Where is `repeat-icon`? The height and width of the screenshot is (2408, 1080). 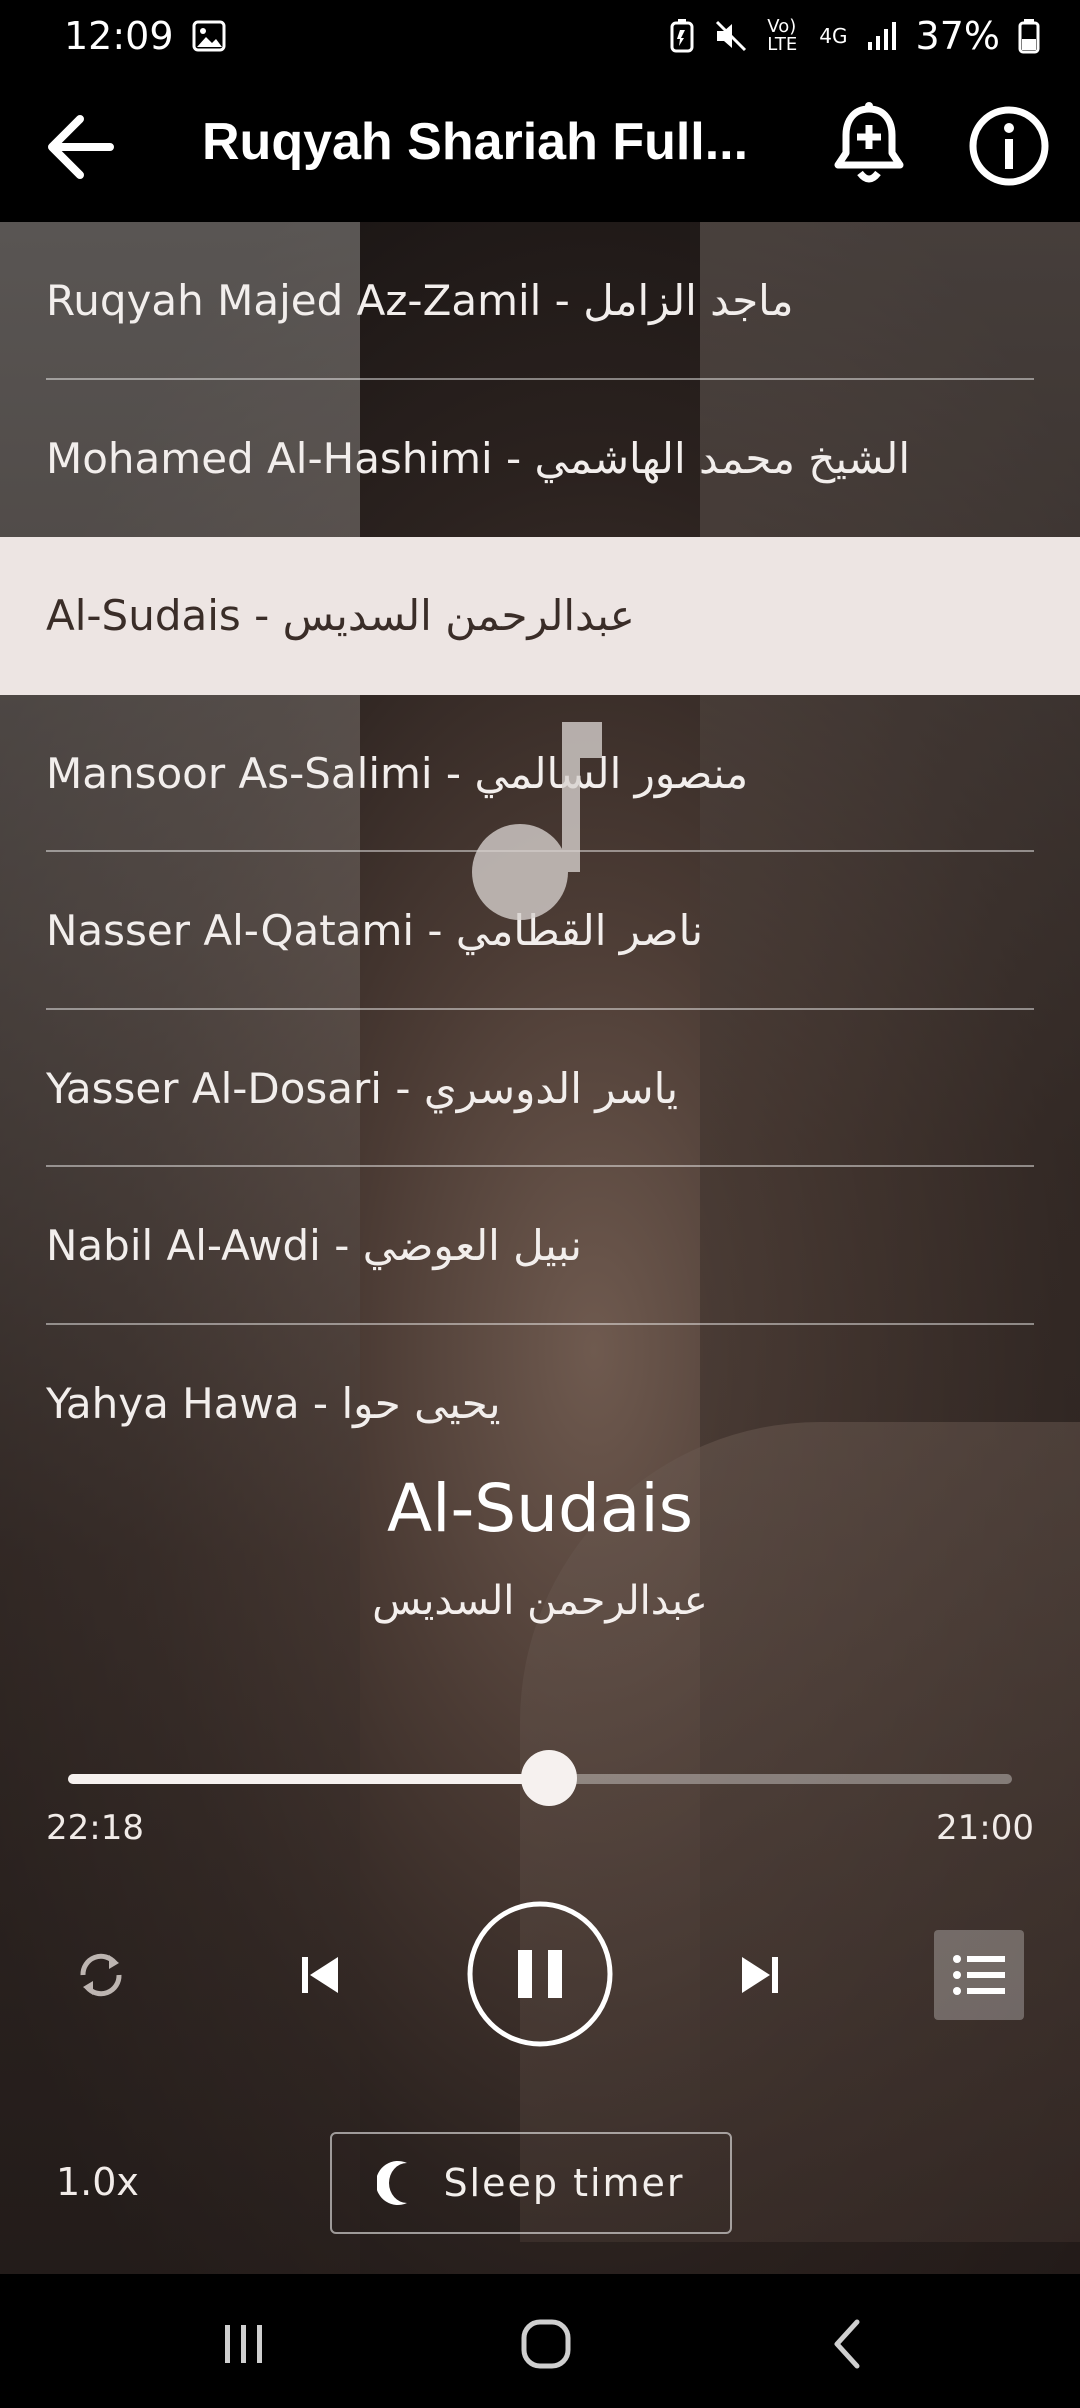
repeat-icon is located at coordinates (101, 1975).